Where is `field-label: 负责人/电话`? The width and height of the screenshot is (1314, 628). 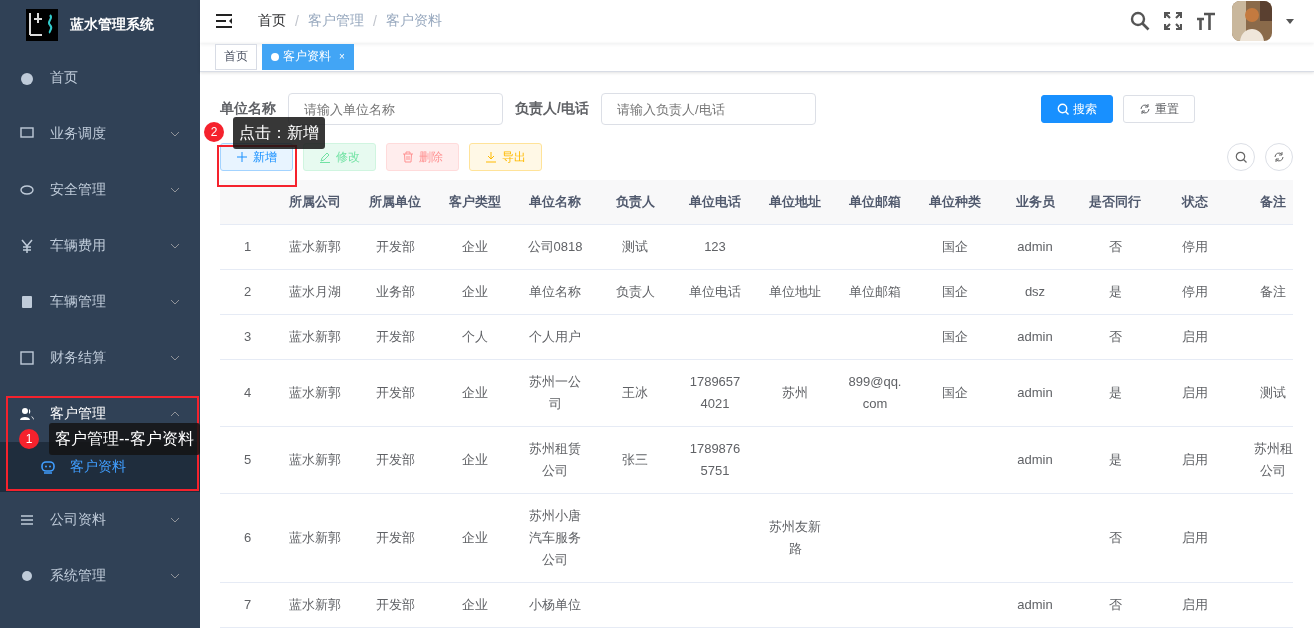 field-label: 负责人/电话 is located at coordinates (552, 109).